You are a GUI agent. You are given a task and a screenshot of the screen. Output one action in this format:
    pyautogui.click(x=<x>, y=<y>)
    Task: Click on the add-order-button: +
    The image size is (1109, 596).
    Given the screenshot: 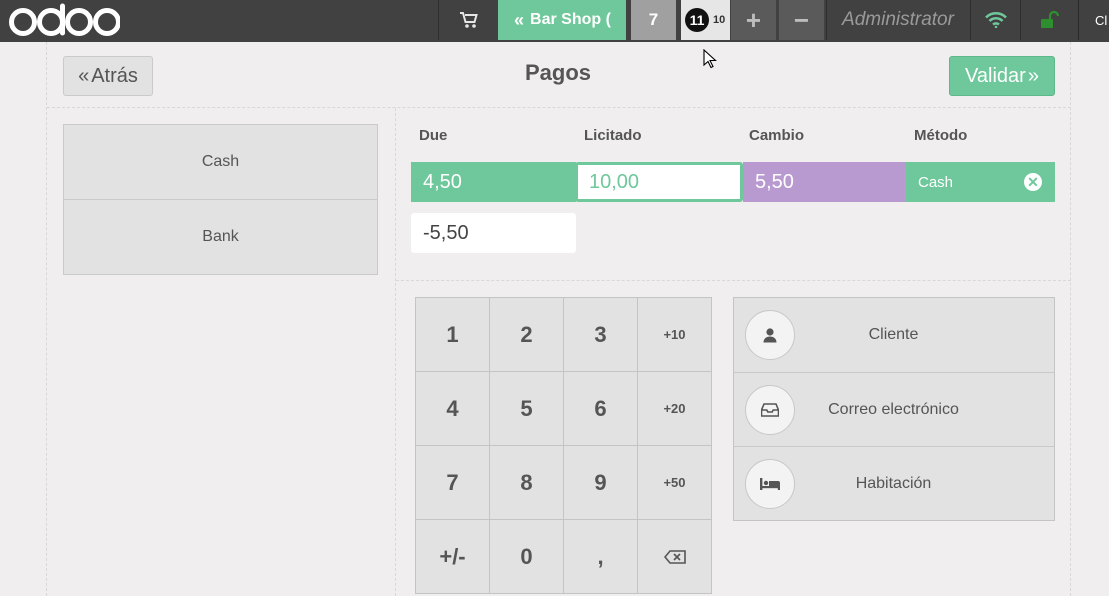 What is the action you would take?
    pyautogui.click(x=753, y=20)
    